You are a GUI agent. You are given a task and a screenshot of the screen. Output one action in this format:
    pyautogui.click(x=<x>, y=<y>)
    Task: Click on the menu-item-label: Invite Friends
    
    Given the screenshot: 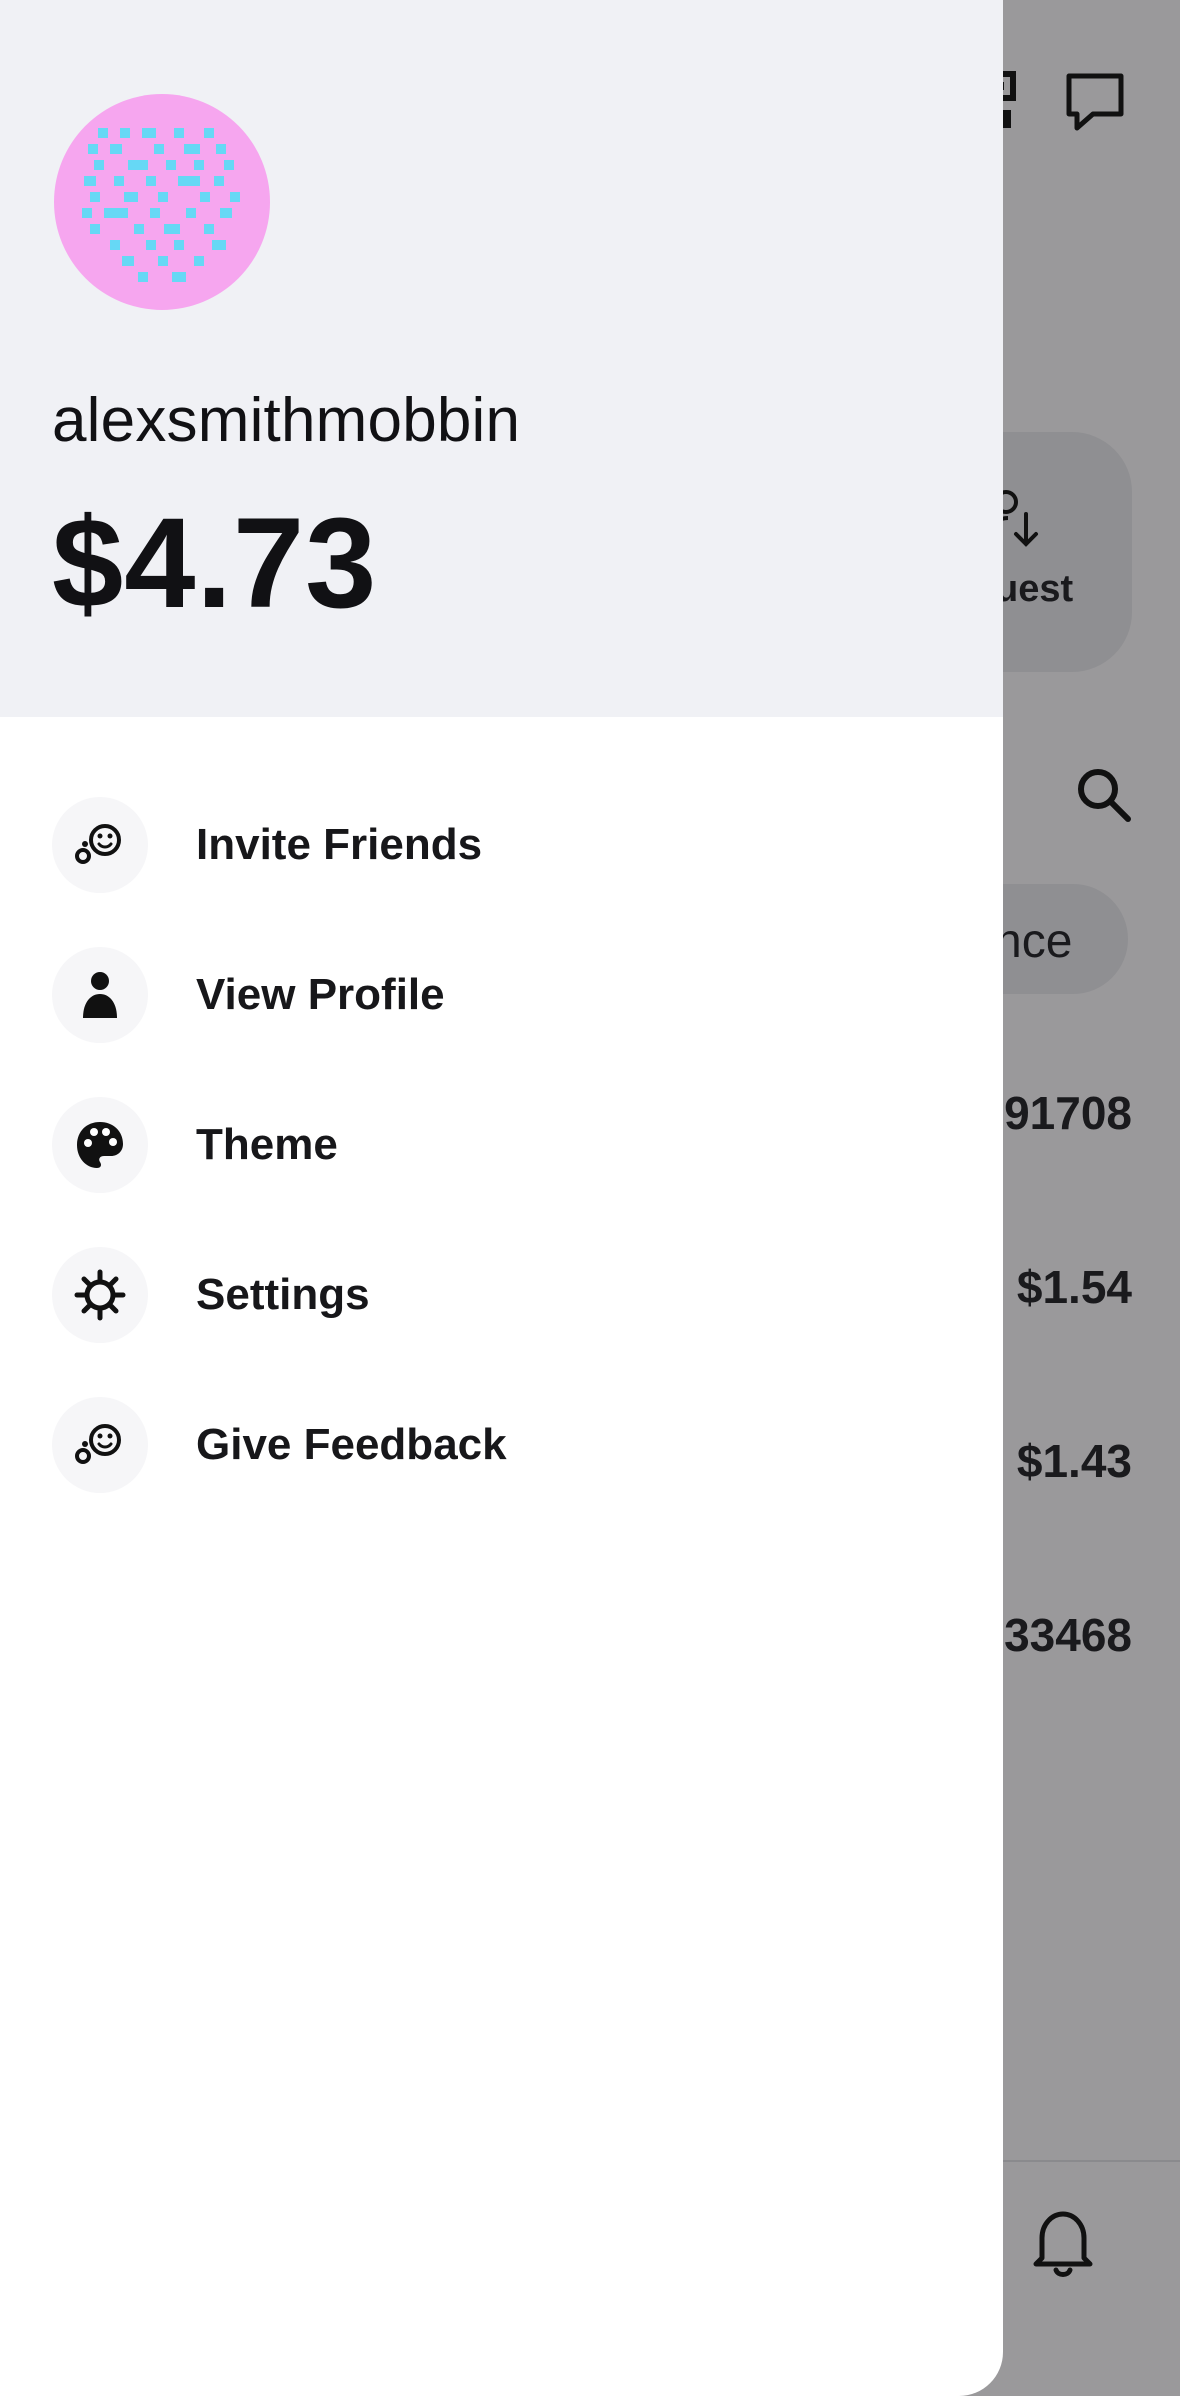 What is the action you would take?
    pyautogui.click(x=339, y=844)
    